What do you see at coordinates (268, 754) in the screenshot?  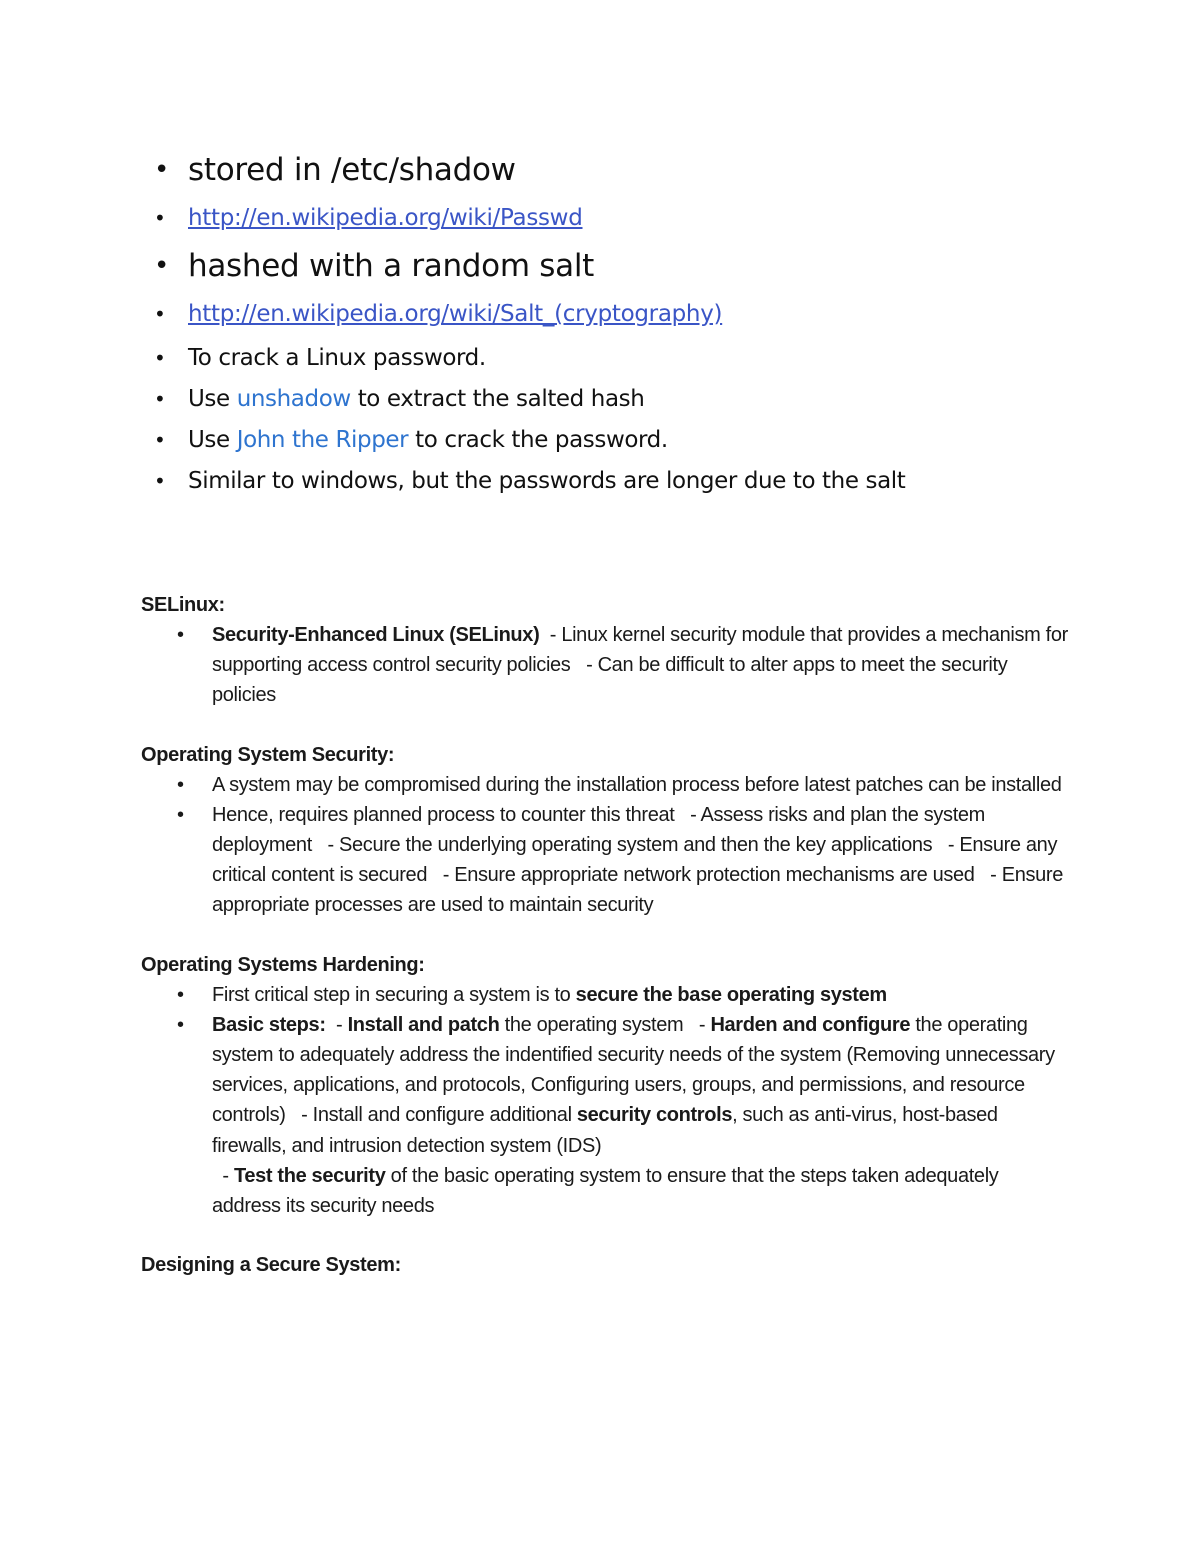 I see `section-heading: Operating System Security:` at bounding box center [268, 754].